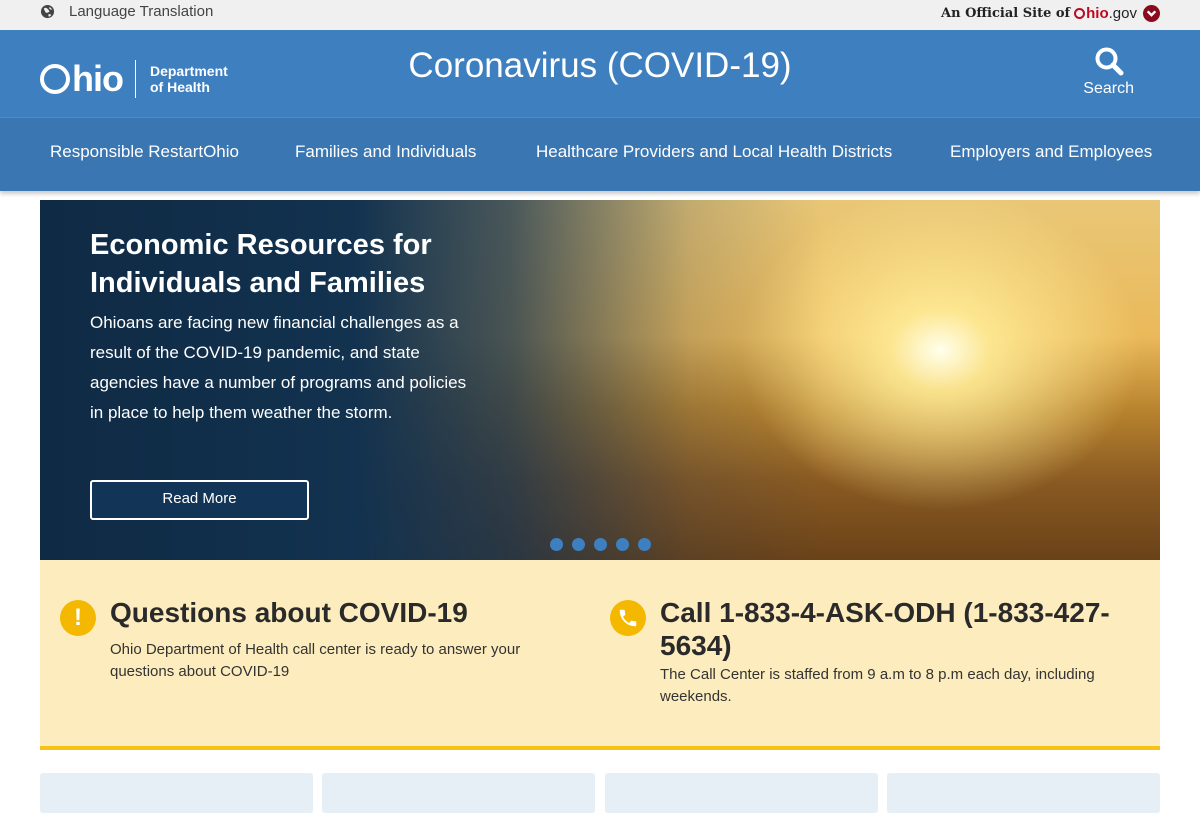 This screenshot has height=813, width=1200. I want to click on questions-title: Questions about COVID-19, so click(289, 612).